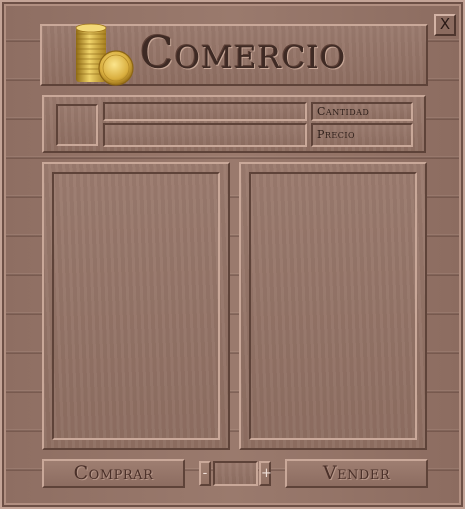 This screenshot has height=509, width=465. What do you see at coordinates (235, 473) in the screenshot?
I see `amount-input` at bounding box center [235, 473].